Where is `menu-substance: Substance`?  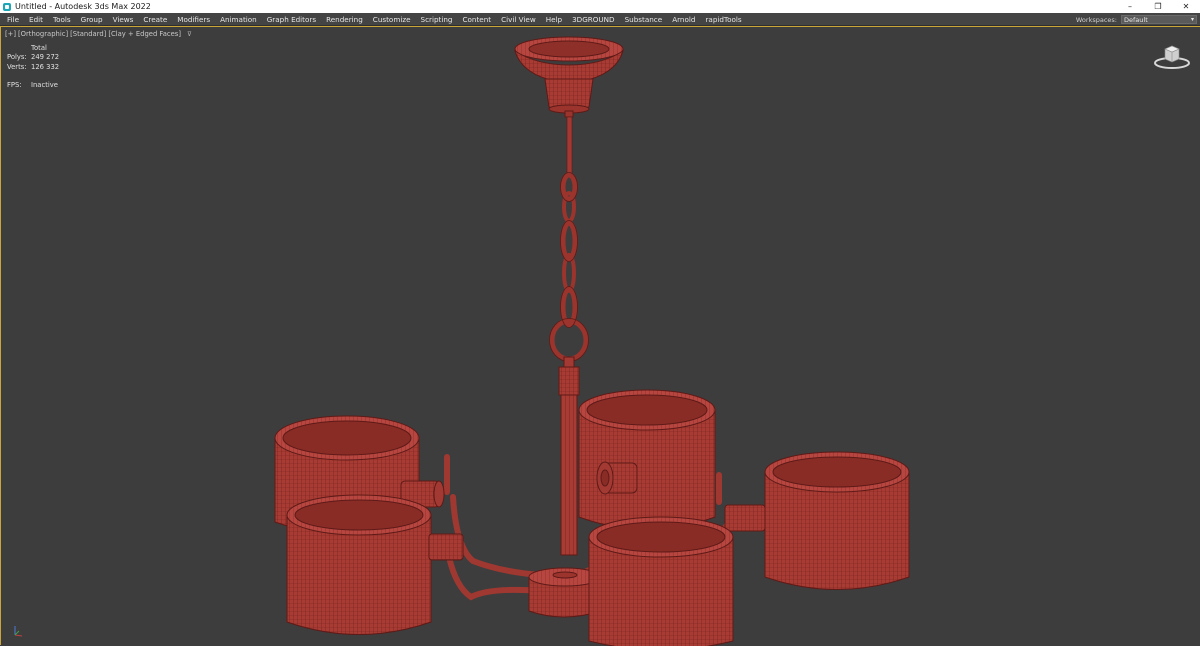
menu-substance: Substance is located at coordinates (644, 19).